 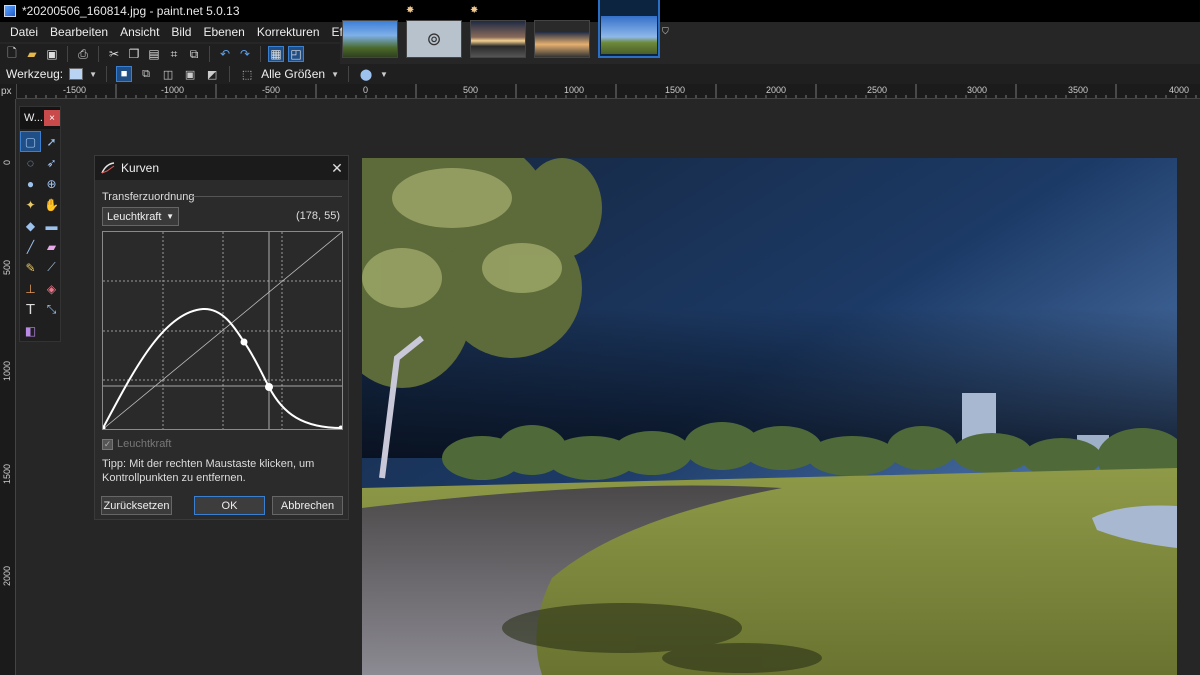 I want to click on recolor-icon: ◈, so click(x=51, y=288).